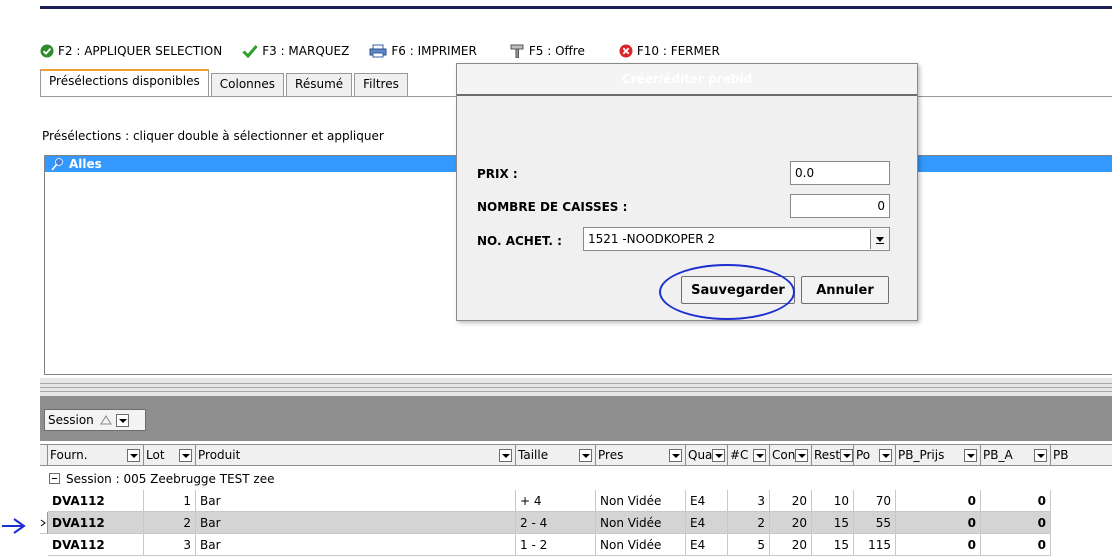 The height and width of the screenshot is (559, 1112). Describe the element at coordinates (833, 455) in the screenshot. I see `column-header-rest: Rest` at that location.